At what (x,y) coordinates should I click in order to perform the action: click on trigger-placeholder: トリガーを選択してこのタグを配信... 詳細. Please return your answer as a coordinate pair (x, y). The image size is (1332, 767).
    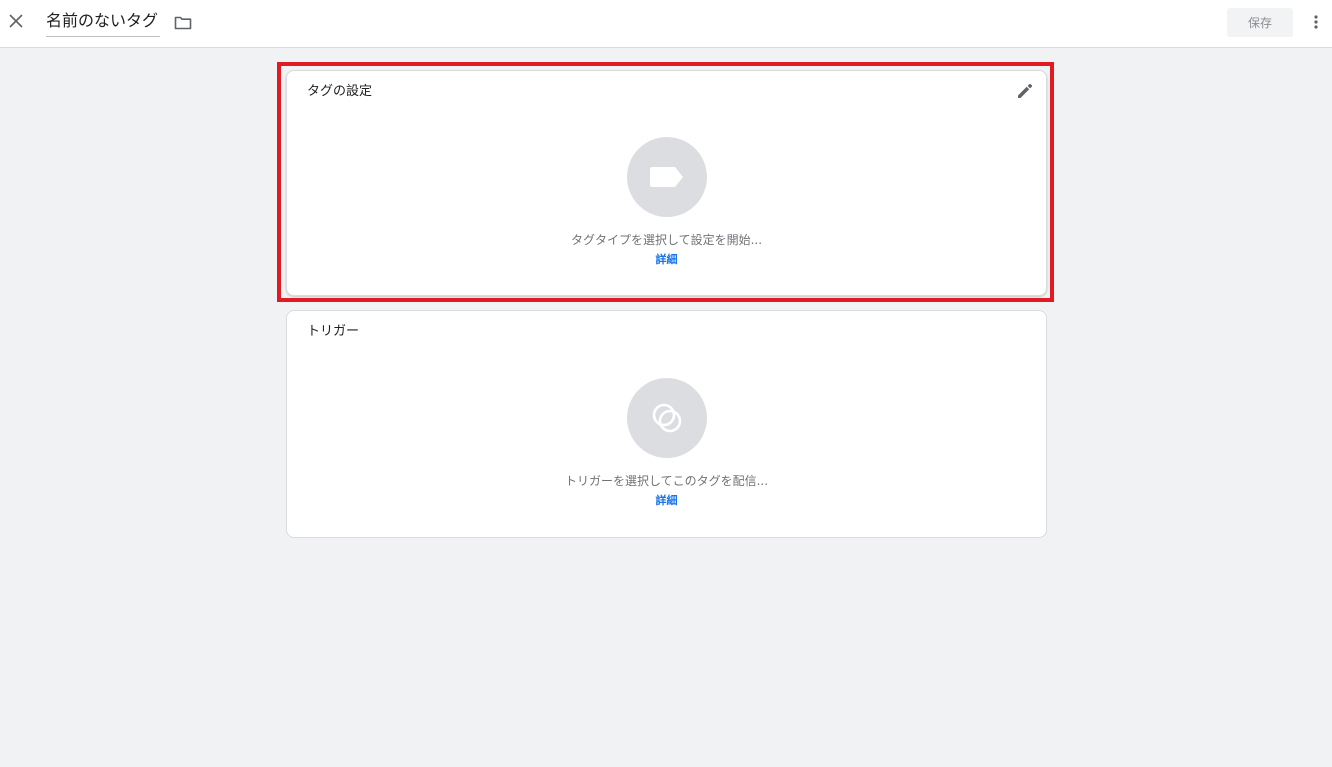
    Looking at the image, I should click on (666, 443).